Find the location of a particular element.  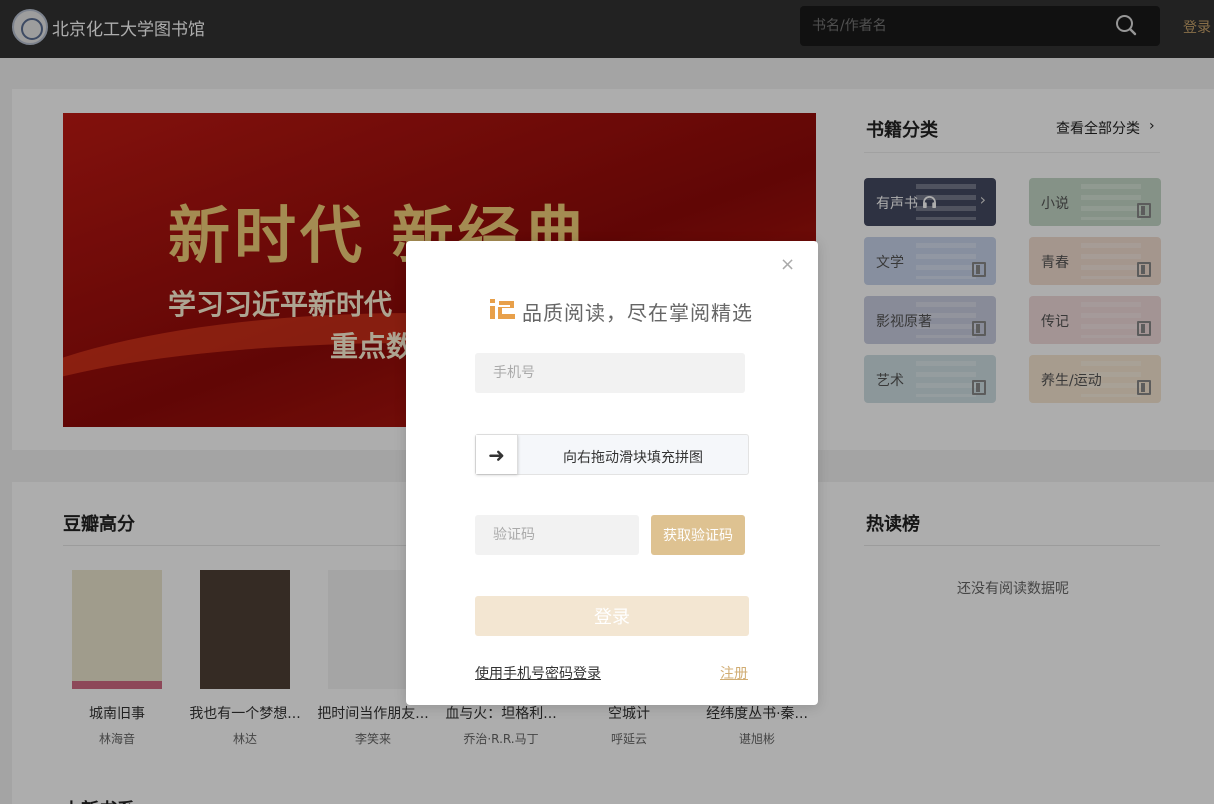

brand-logo-icon is located at coordinates (502, 309).